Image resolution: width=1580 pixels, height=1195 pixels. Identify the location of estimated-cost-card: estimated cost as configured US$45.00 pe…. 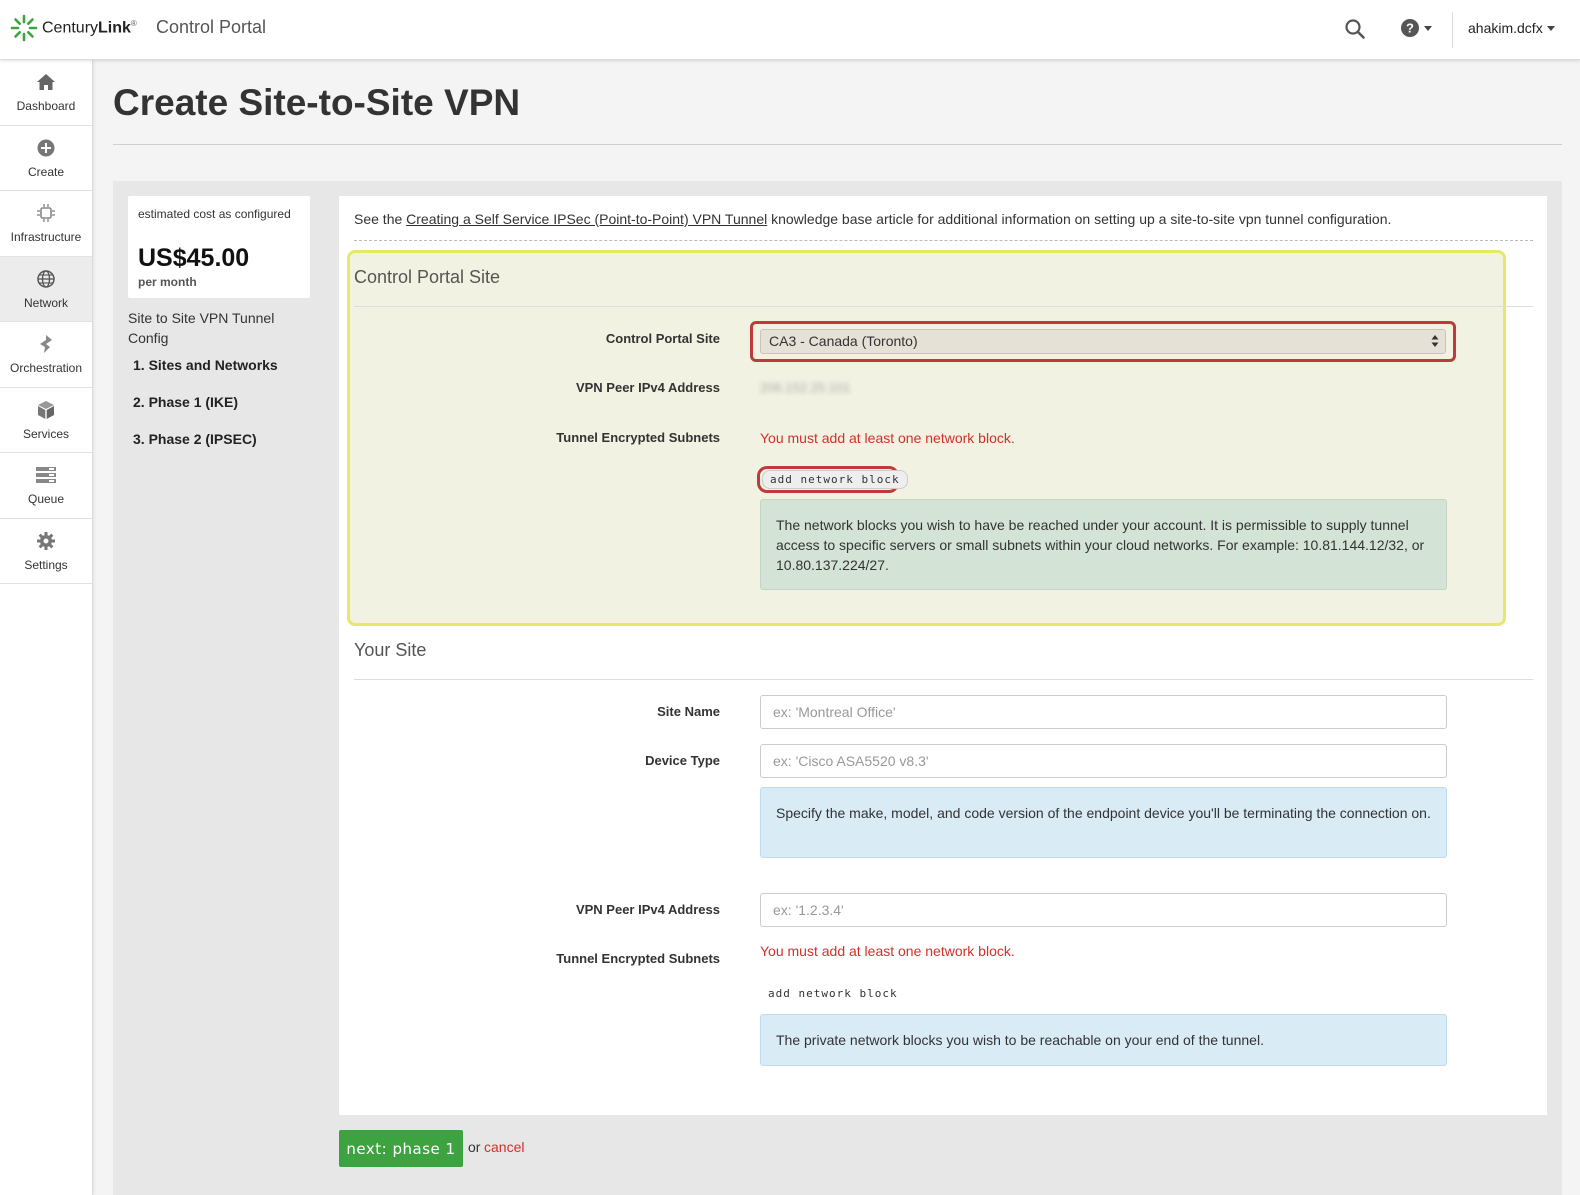
(219, 247).